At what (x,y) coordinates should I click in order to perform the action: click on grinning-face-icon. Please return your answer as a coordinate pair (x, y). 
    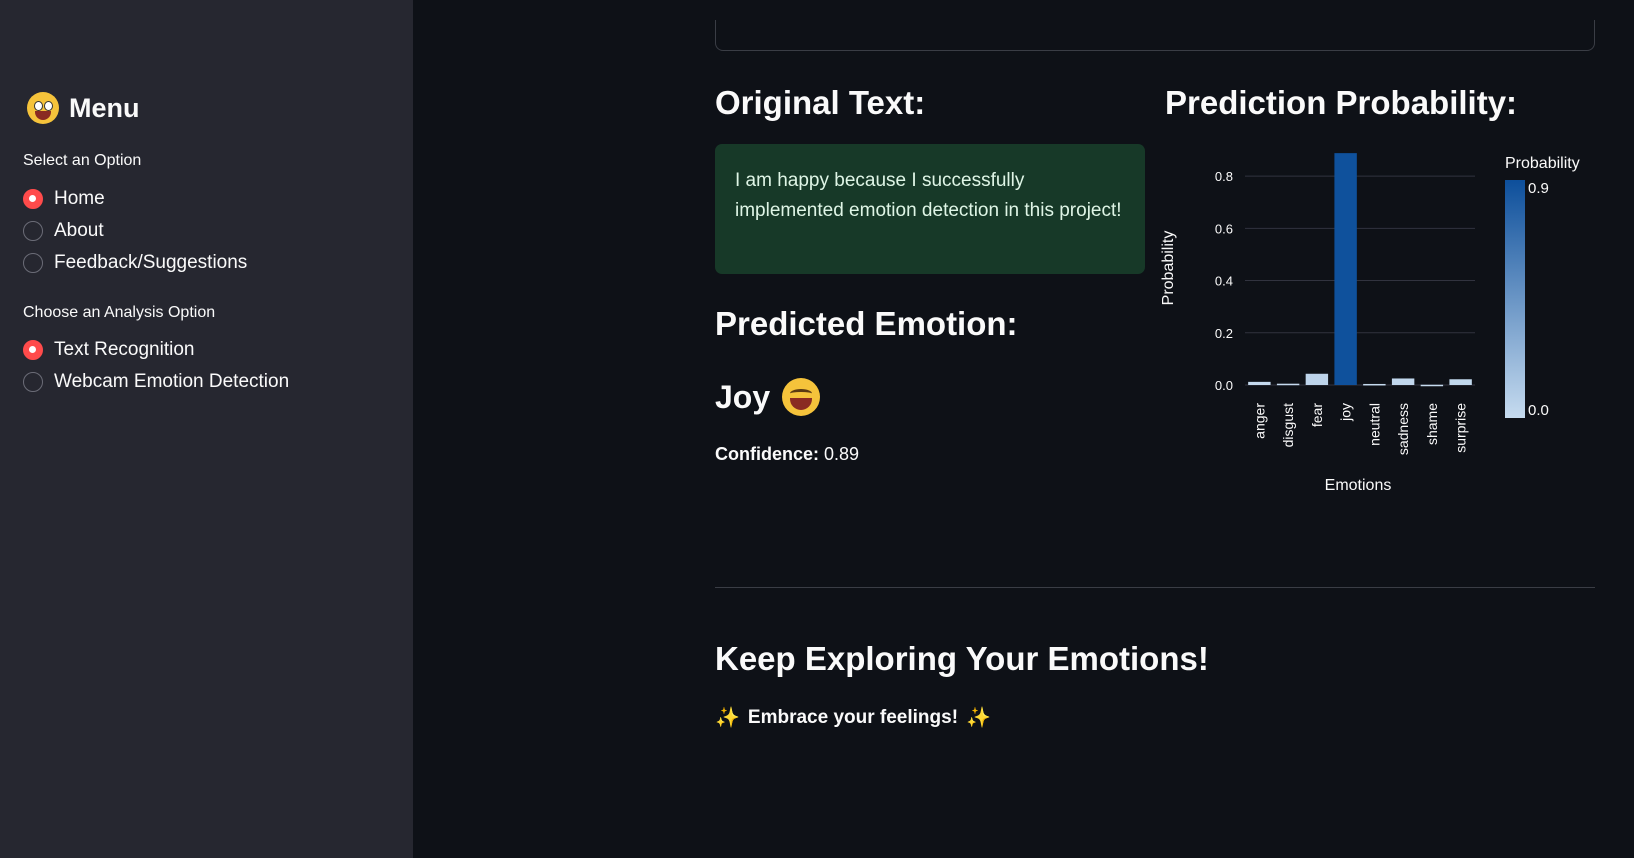
    Looking at the image, I should click on (43, 108).